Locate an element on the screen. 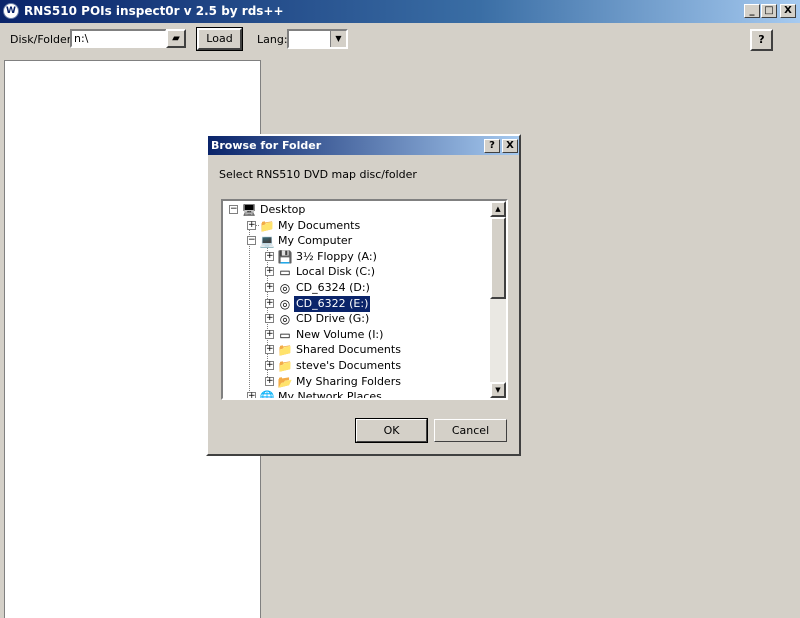  scroll-up-button: ▲ is located at coordinates (498, 209).